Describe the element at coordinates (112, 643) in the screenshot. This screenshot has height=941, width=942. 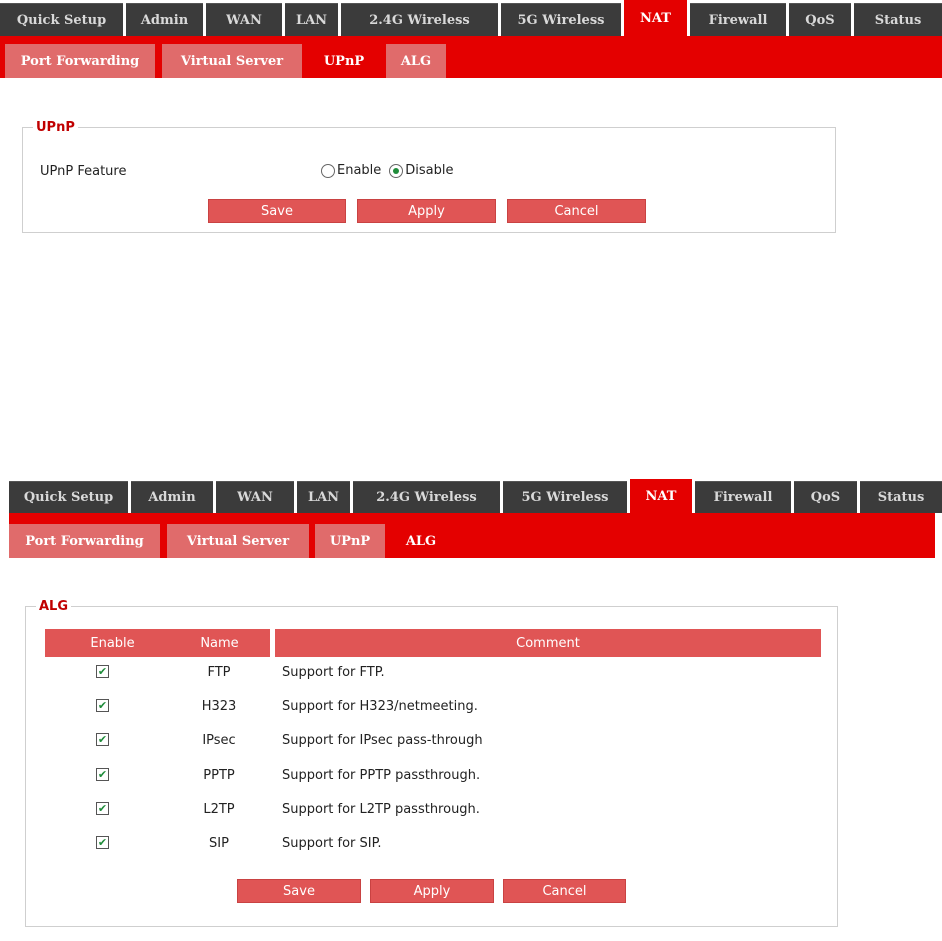
I see `header-enable: Enable` at that location.